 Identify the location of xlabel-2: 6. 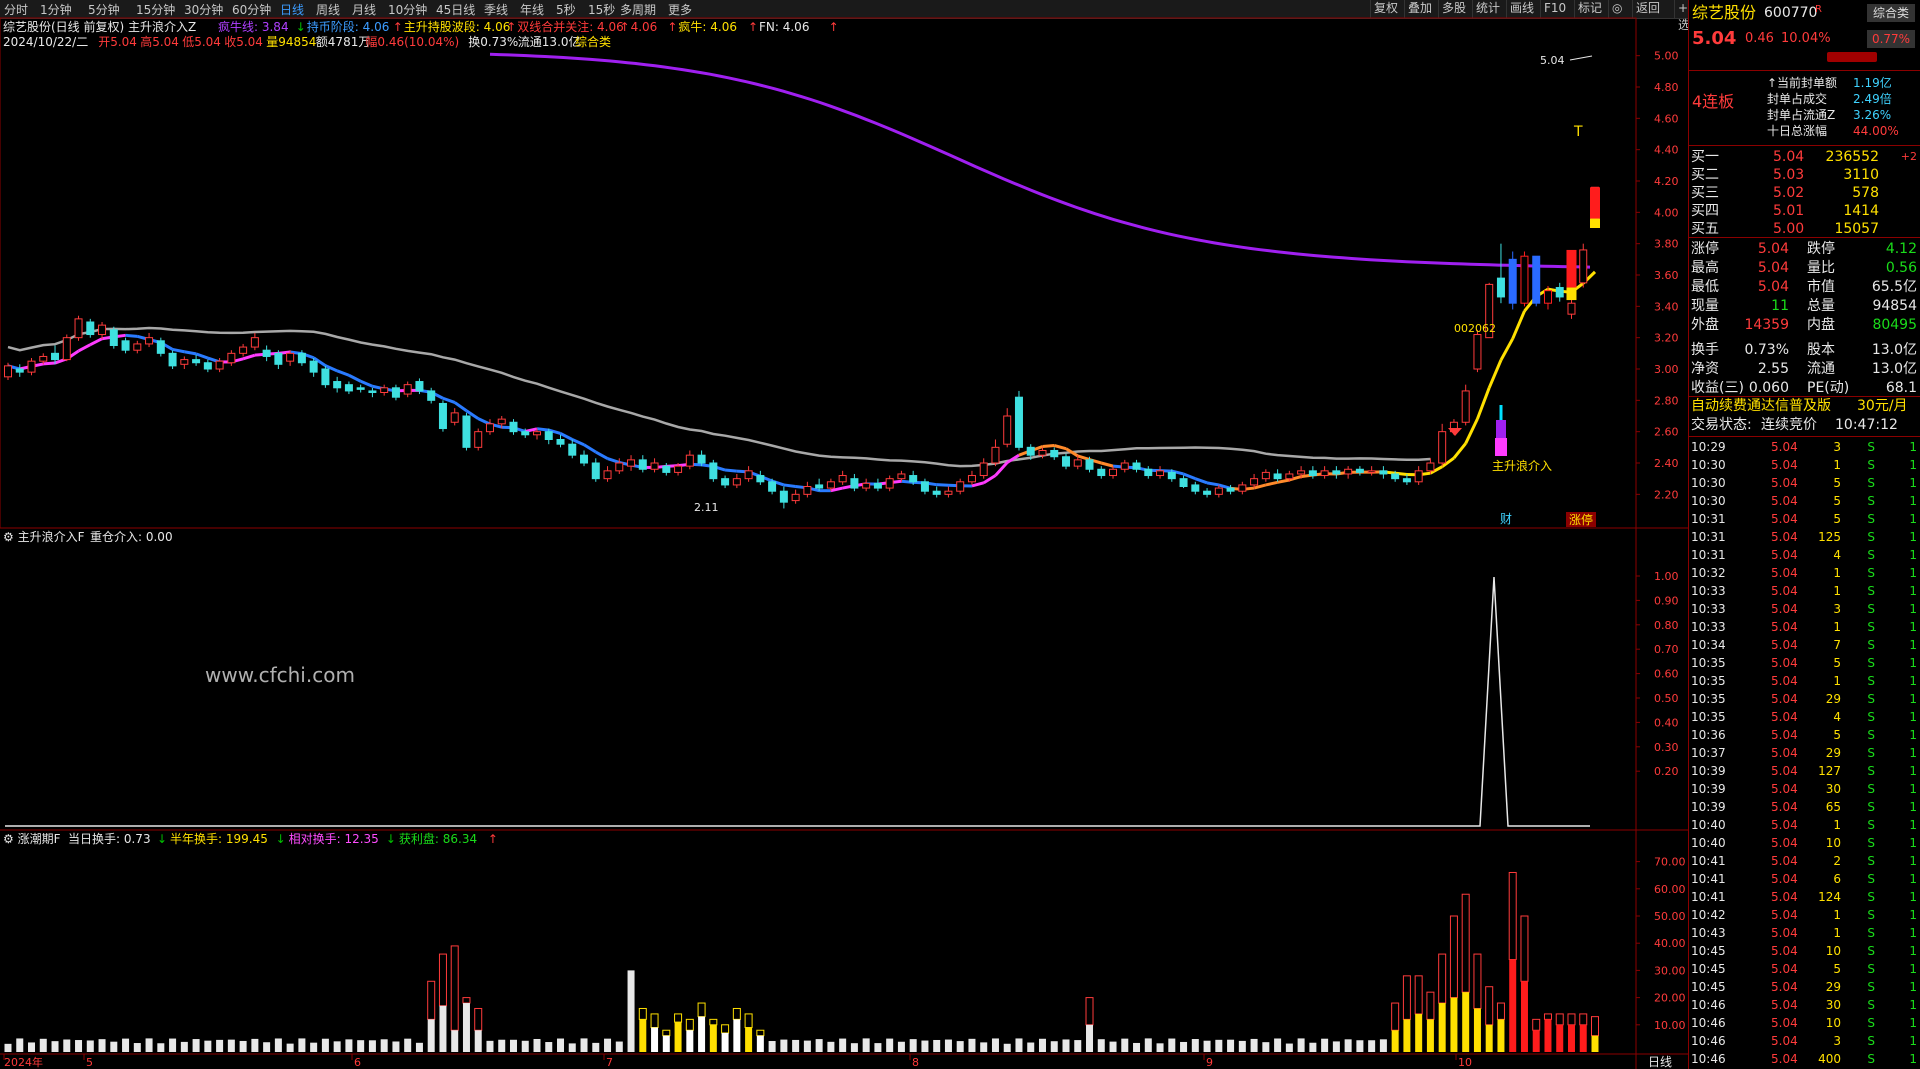
(357, 1062).